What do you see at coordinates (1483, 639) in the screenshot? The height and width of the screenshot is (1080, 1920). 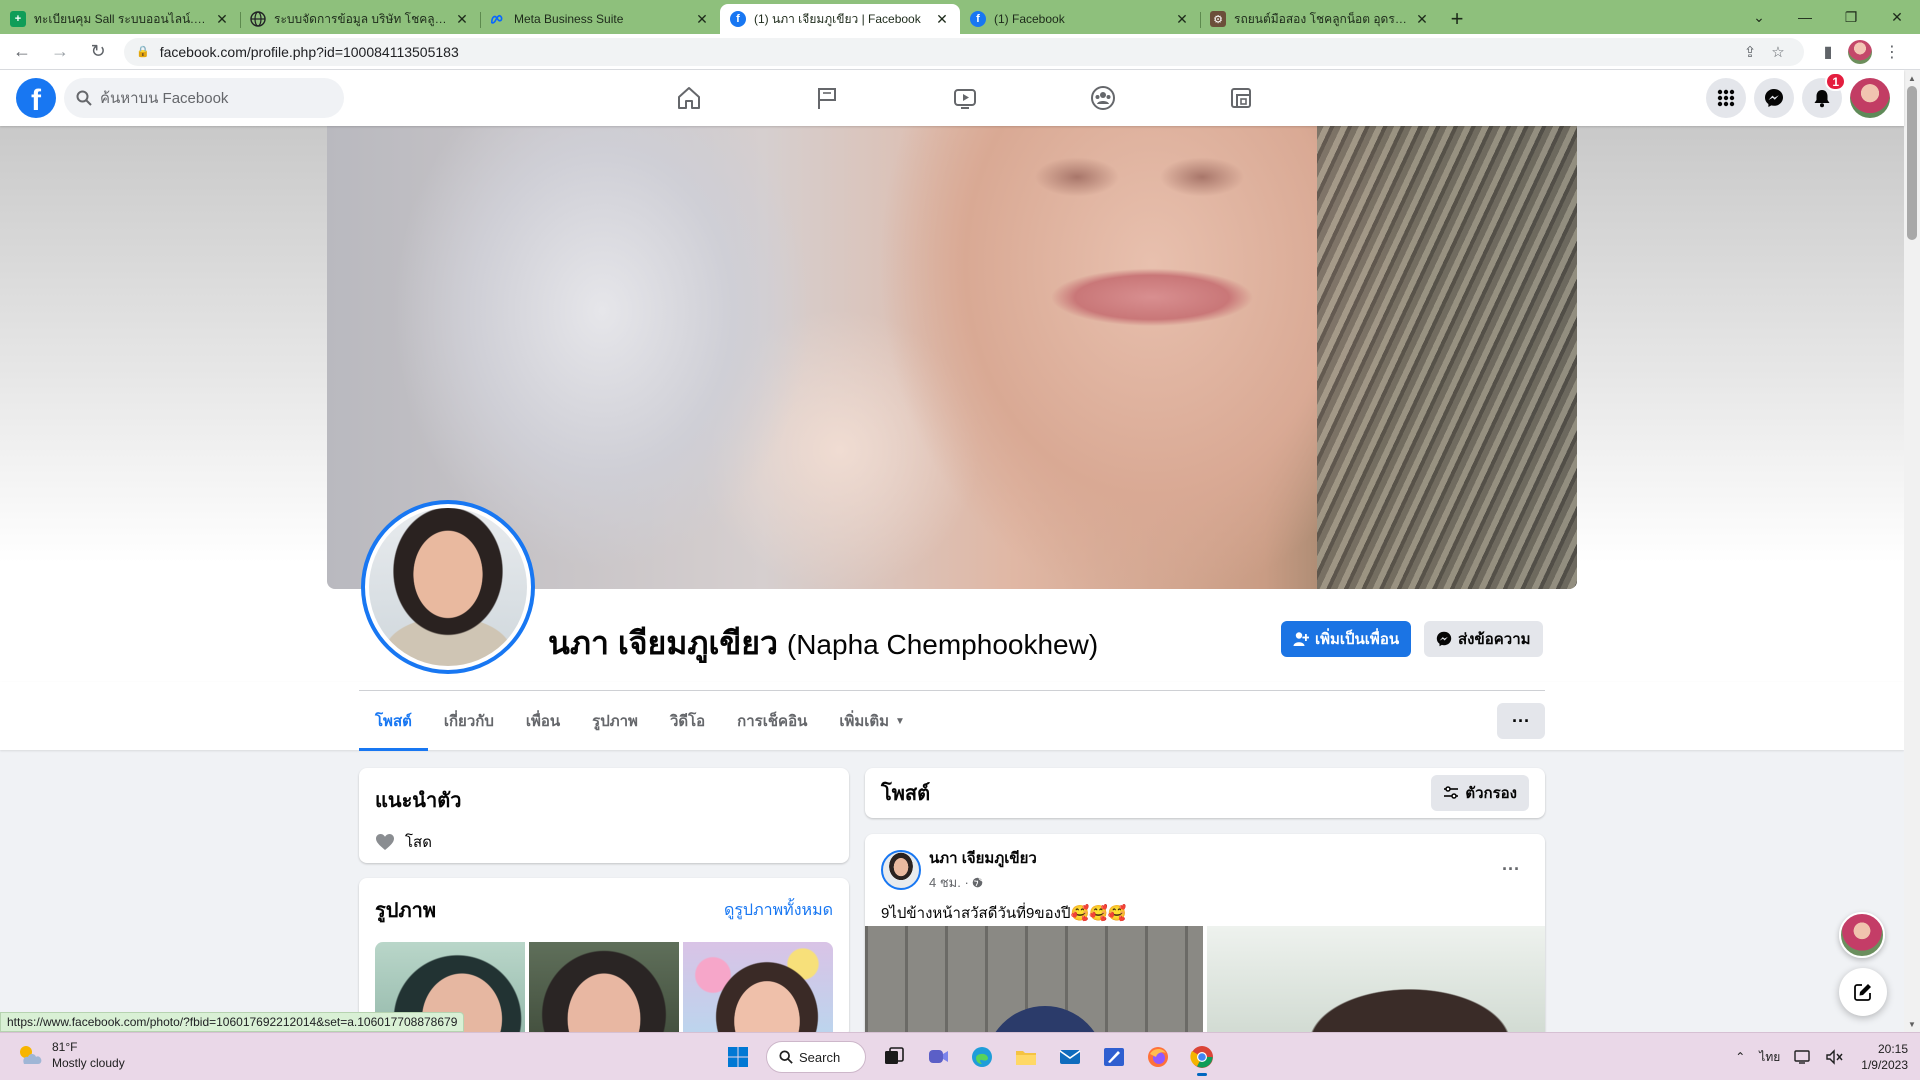 I see `send-message-button: ส่งข้อความ` at bounding box center [1483, 639].